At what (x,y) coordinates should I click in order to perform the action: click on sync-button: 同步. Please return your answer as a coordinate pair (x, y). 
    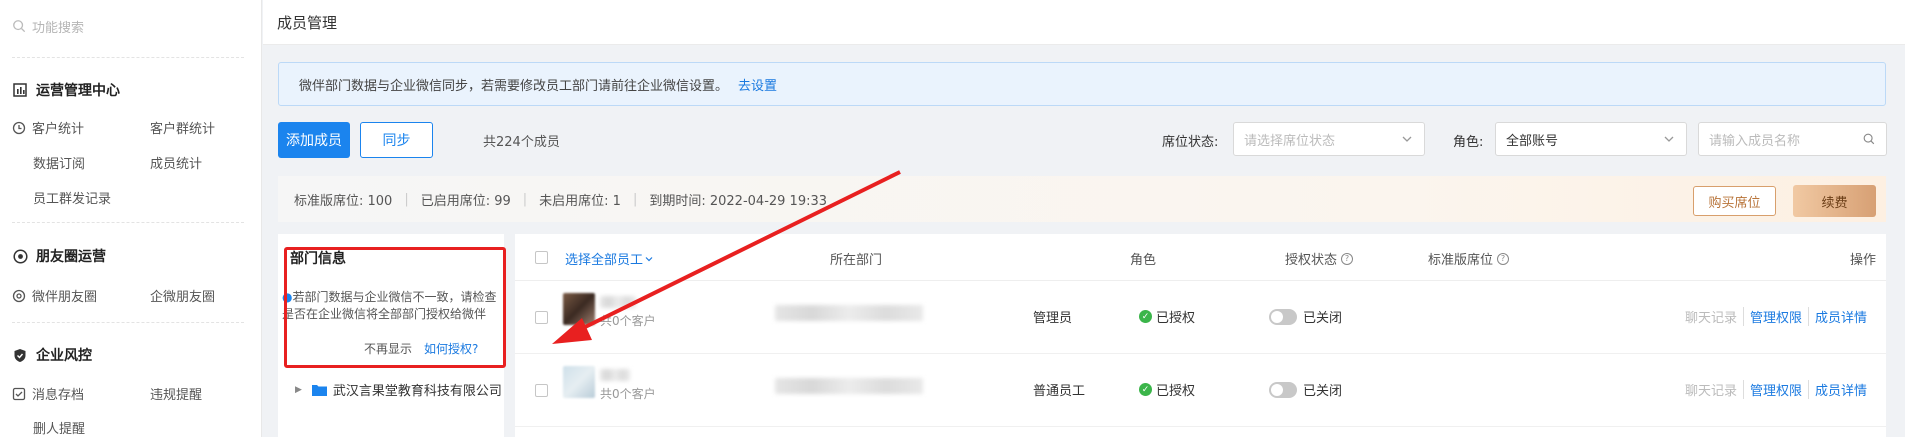
    Looking at the image, I should click on (396, 140).